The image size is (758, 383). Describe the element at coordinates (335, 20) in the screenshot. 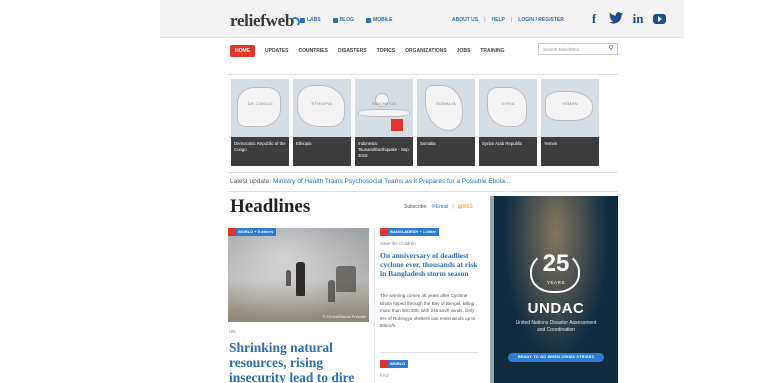

I see `blog-icon` at that location.